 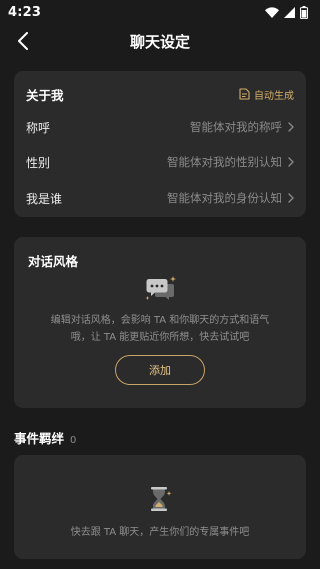 I want to click on row-value: 智能体对我的身份认知, so click(x=224, y=198).